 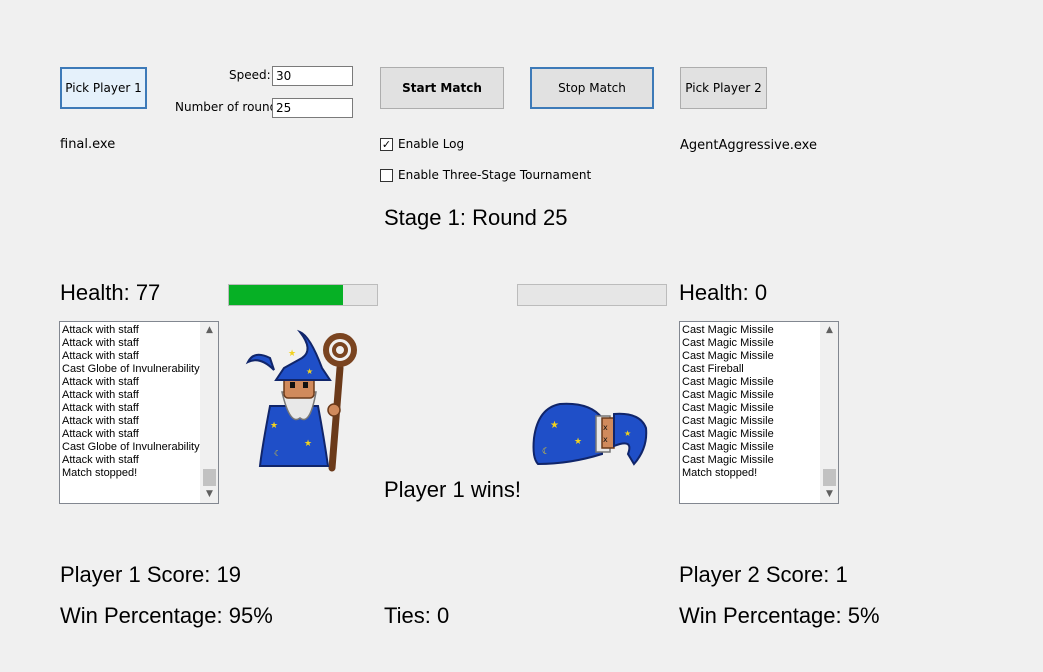 I want to click on player2-win-percentage: Win Percentage: 5%, so click(x=779, y=615).